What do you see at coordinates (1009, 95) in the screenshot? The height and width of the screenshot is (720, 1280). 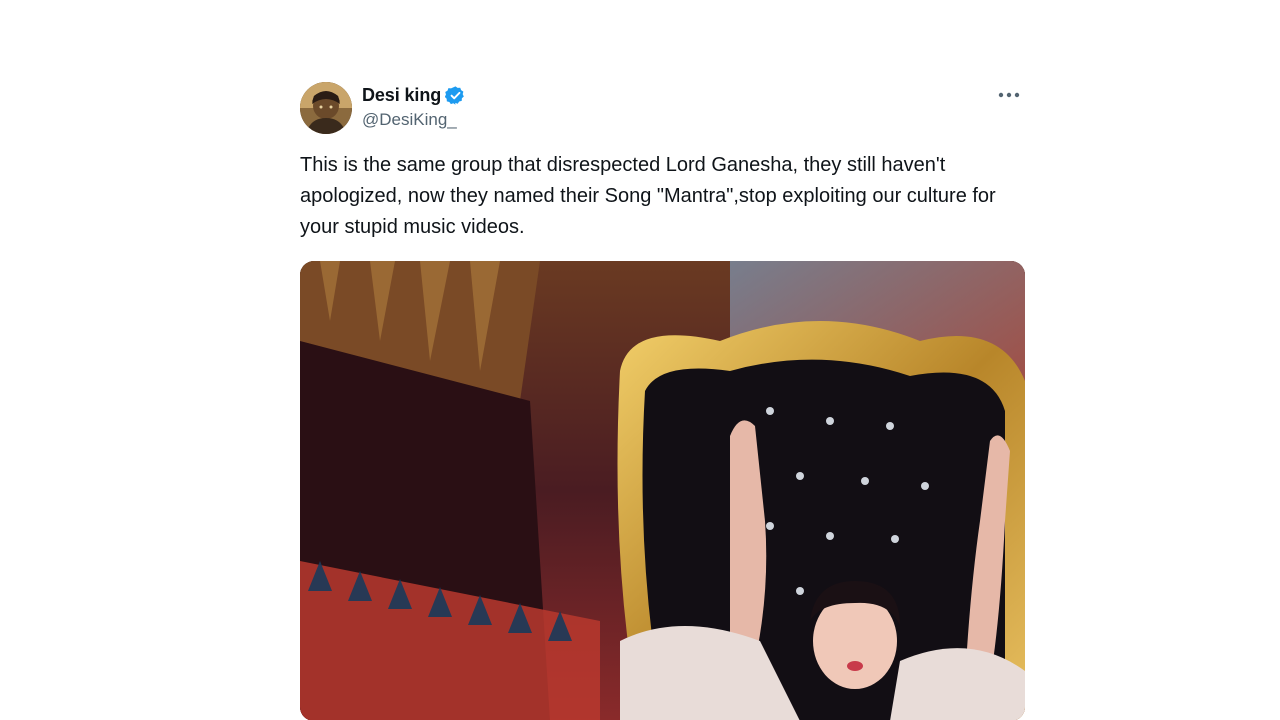 I see `more-options-icon` at bounding box center [1009, 95].